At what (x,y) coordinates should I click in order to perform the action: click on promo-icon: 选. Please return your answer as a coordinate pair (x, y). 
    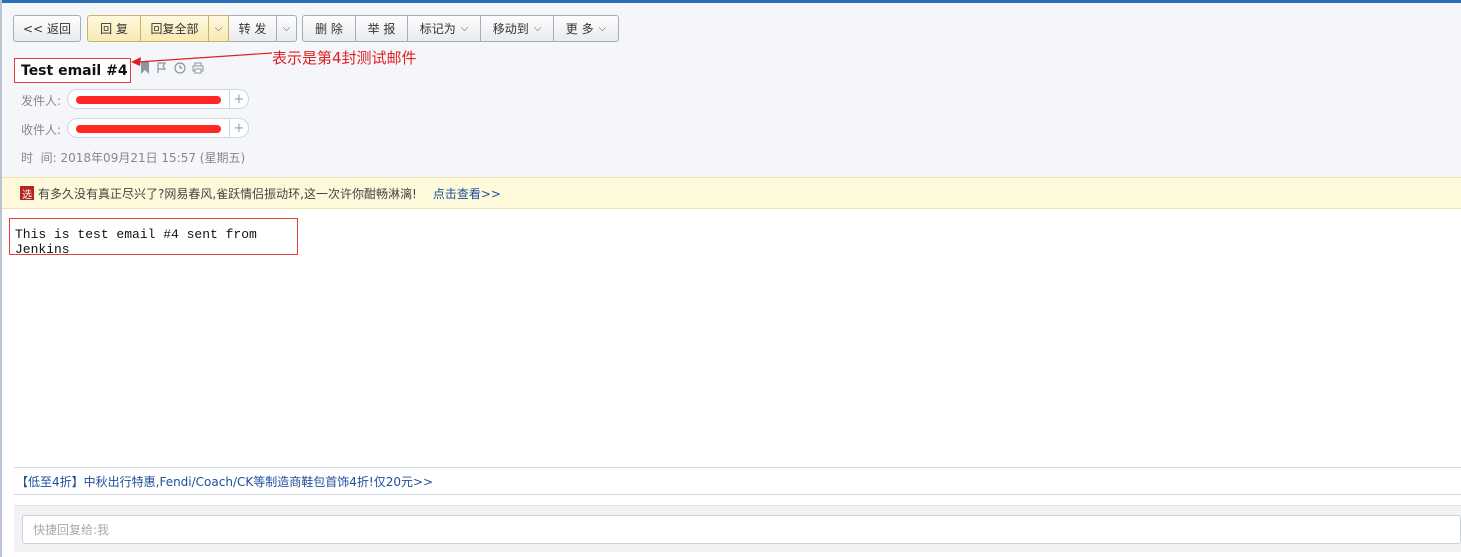
    Looking at the image, I should click on (27, 193).